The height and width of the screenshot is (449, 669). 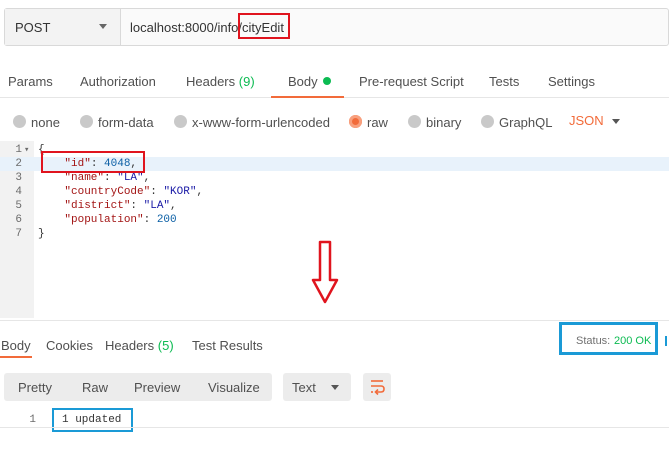 What do you see at coordinates (227, 345) in the screenshot?
I see `response-tab-test-results: Test Results` at bounding box center [227, 345].